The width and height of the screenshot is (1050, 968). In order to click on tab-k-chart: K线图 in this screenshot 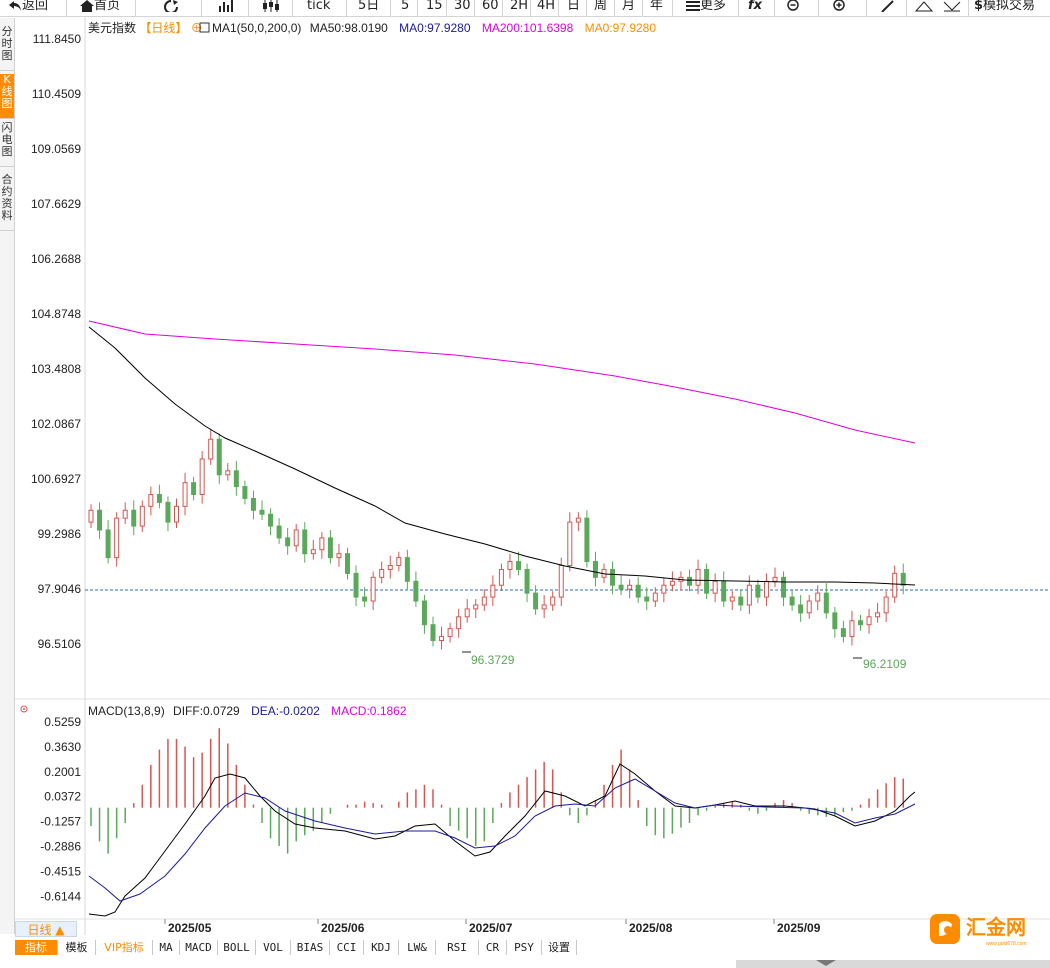, I will do `click(7, 96)`.